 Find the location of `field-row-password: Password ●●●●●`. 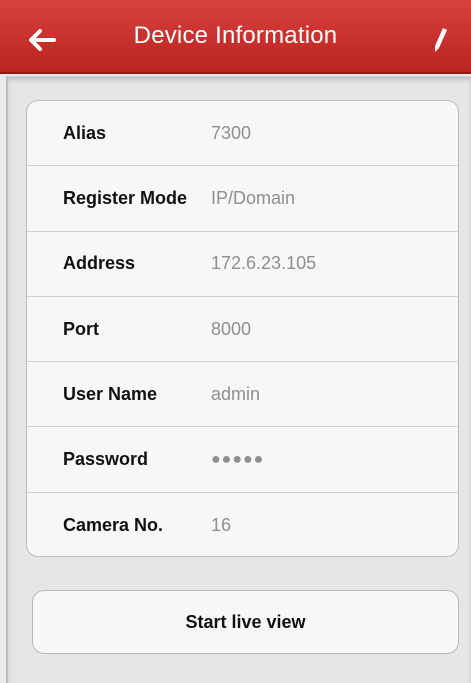

field-row-password: Password ●●●●● is located at coordinates (242, 460).